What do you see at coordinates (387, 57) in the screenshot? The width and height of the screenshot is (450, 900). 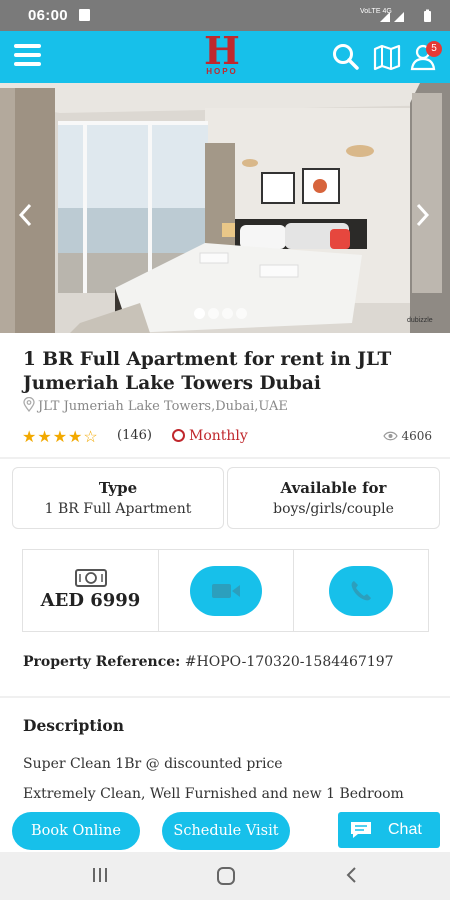 I see `map-icon` at bounding box center [387, 57].